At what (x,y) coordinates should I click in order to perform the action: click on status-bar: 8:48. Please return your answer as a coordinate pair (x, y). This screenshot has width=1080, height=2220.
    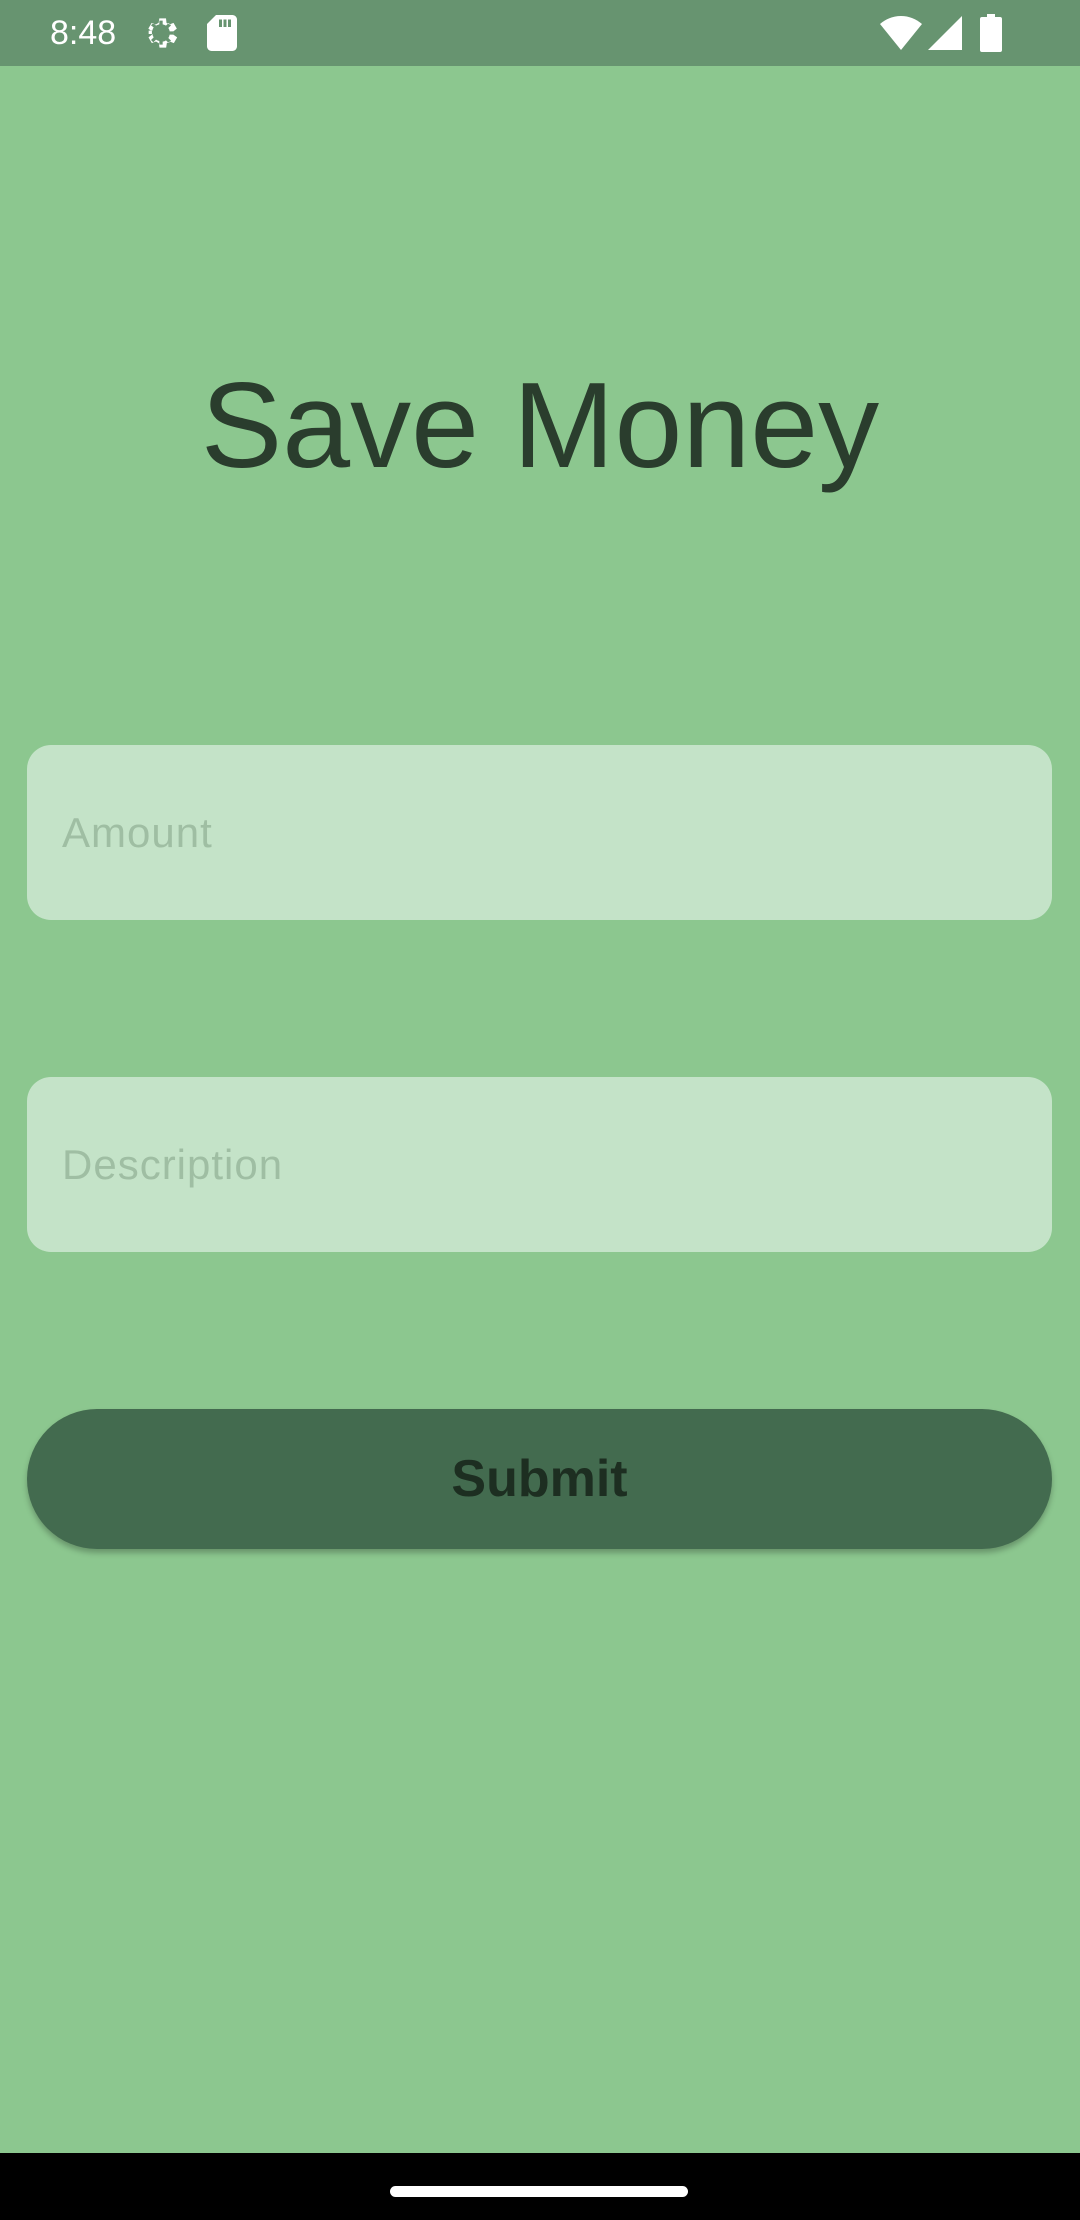
    Looking at the image, I should click on (540, 33).